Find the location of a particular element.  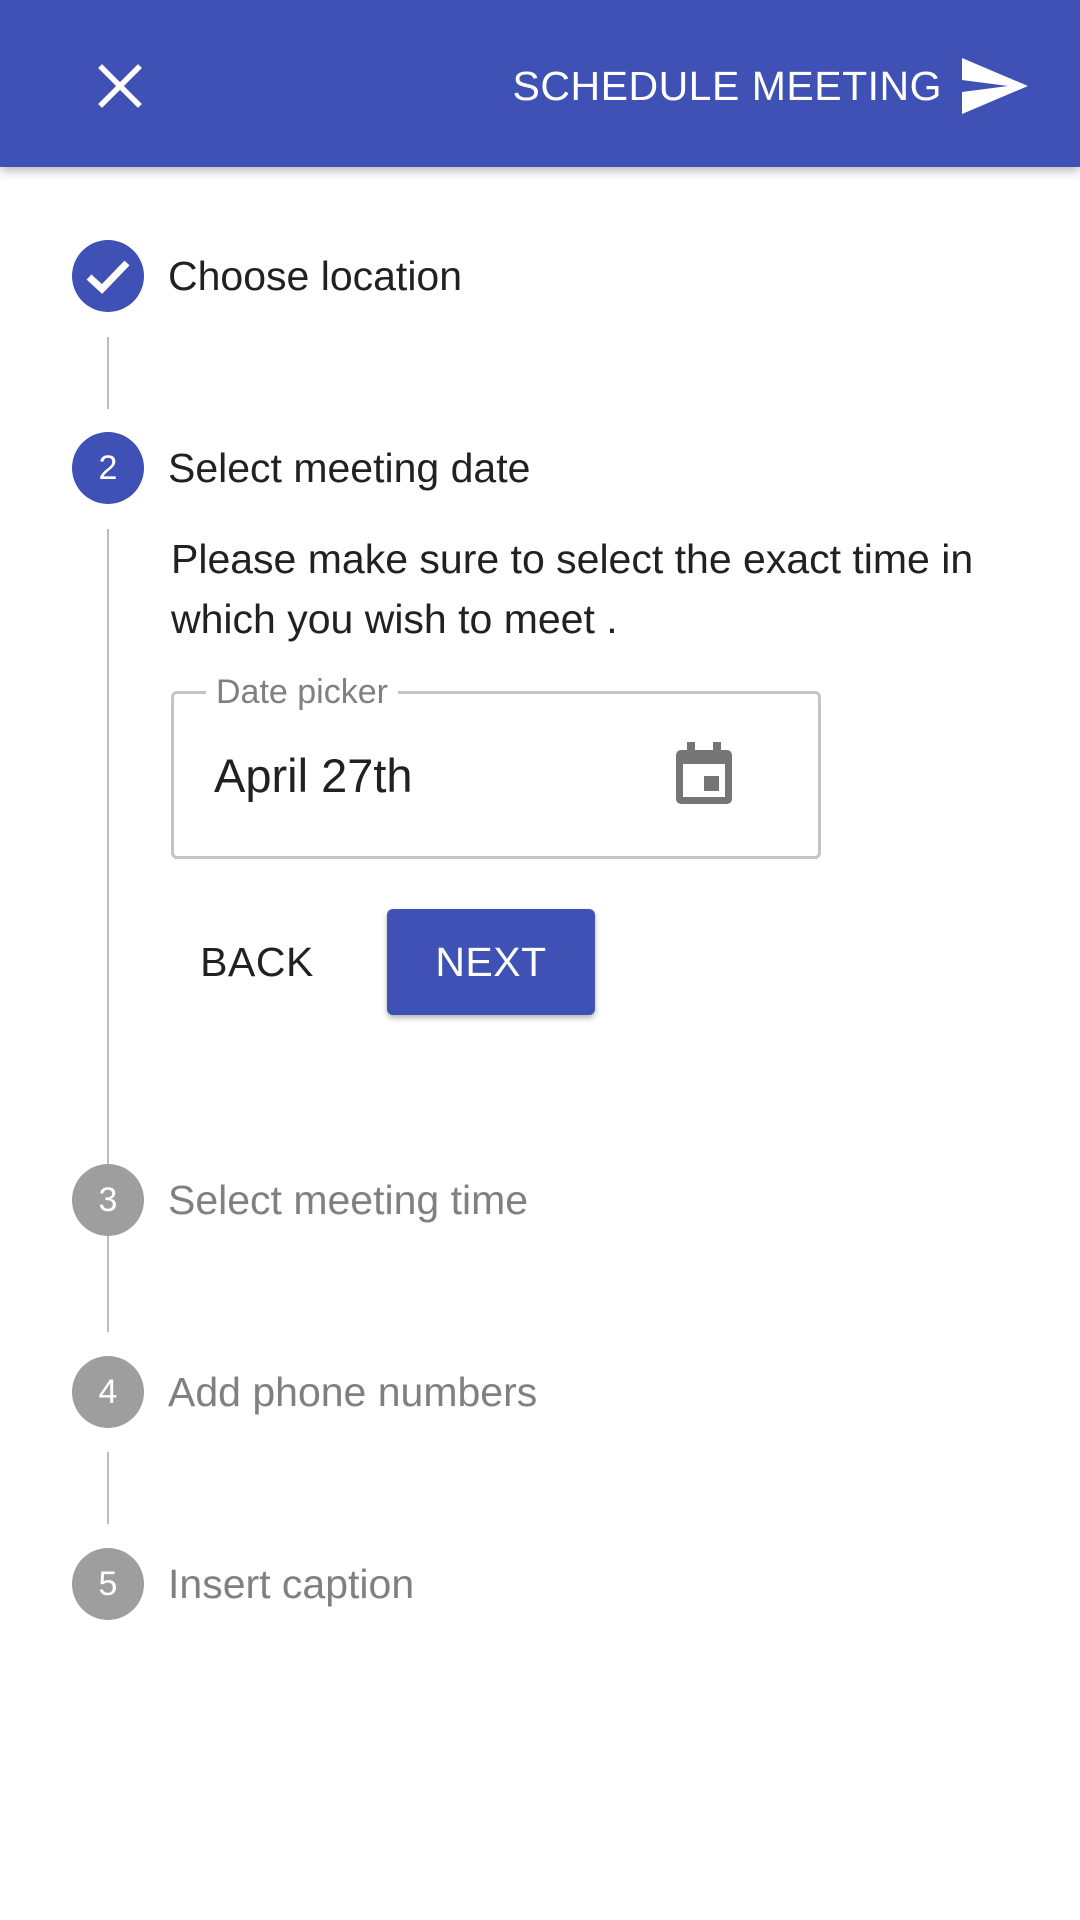

step-2-number-badge: 2 is located at coordinates (108, 468).